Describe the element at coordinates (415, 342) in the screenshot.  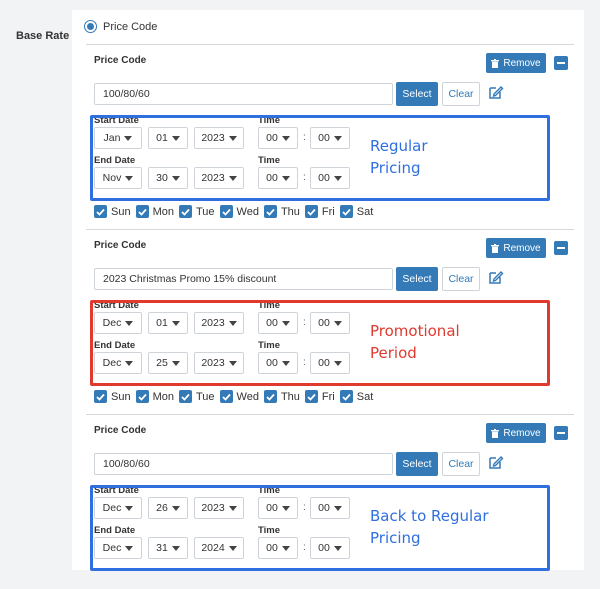
I see `annotation-text: Promotional Period` at that location.